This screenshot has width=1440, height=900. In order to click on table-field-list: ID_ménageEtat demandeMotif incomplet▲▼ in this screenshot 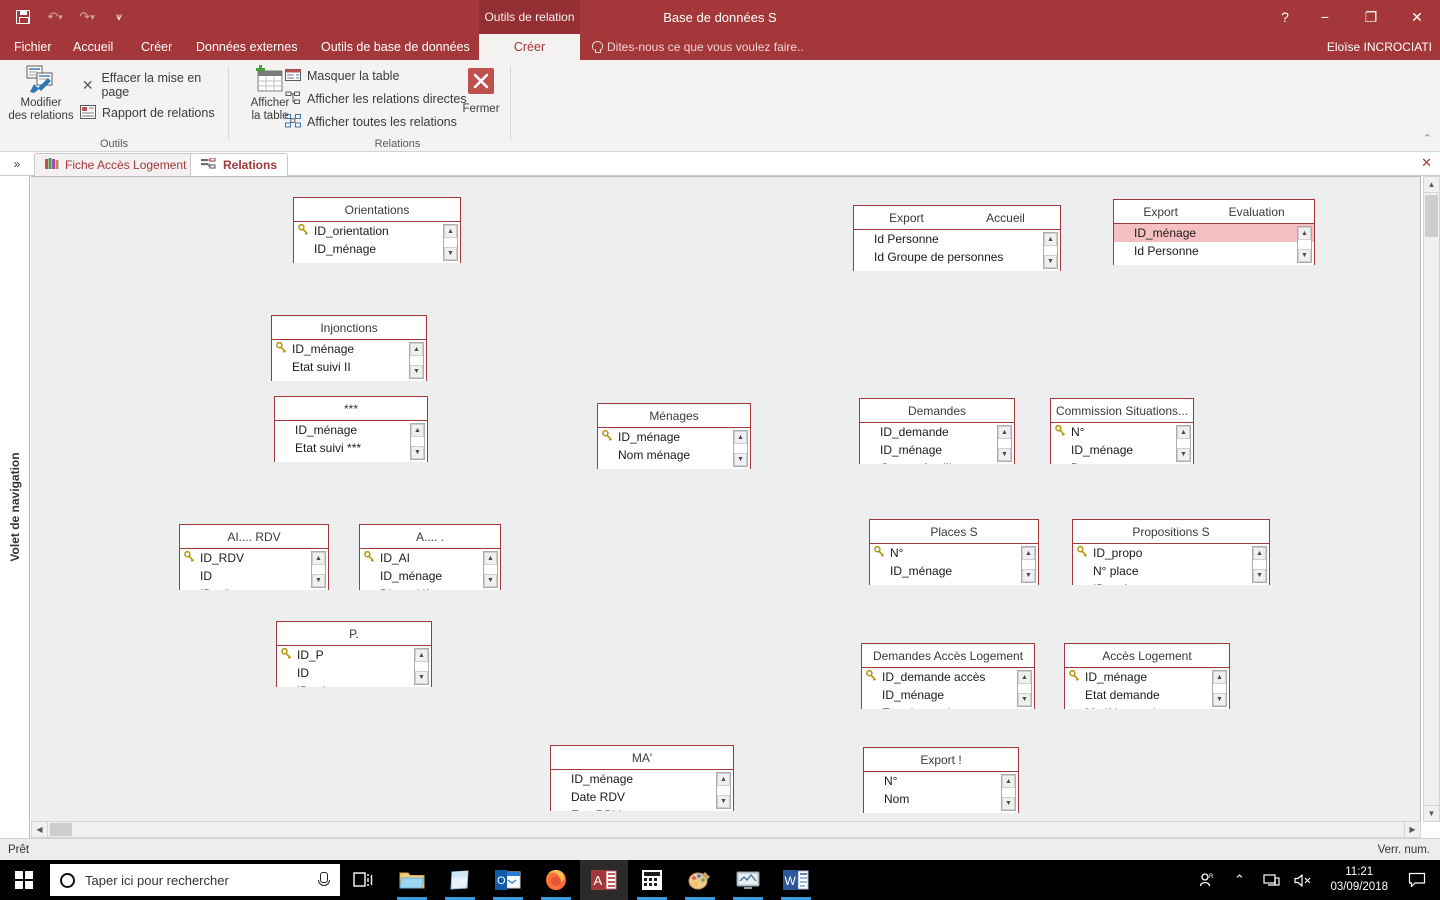, I will do `click(1147, 688)`.